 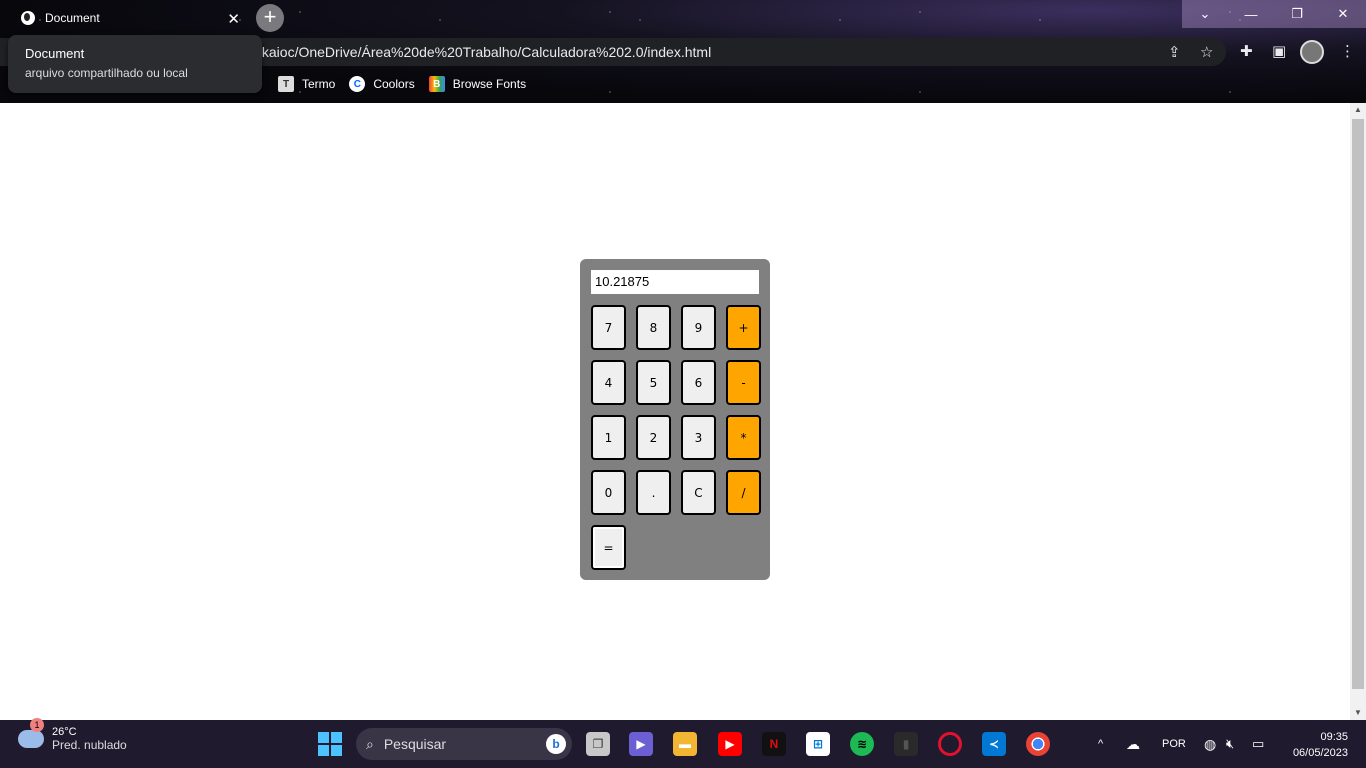 I want to click on weather-description: Pred. nublado, so click(x=89, y=745).